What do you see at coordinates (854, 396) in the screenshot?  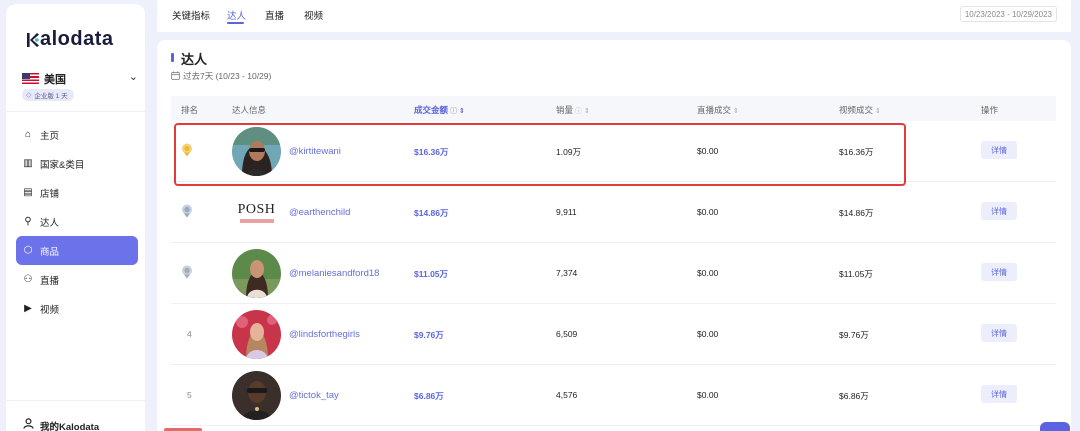 I see `video-gmv-value: $6.86万` at bounding box center [854, 396].